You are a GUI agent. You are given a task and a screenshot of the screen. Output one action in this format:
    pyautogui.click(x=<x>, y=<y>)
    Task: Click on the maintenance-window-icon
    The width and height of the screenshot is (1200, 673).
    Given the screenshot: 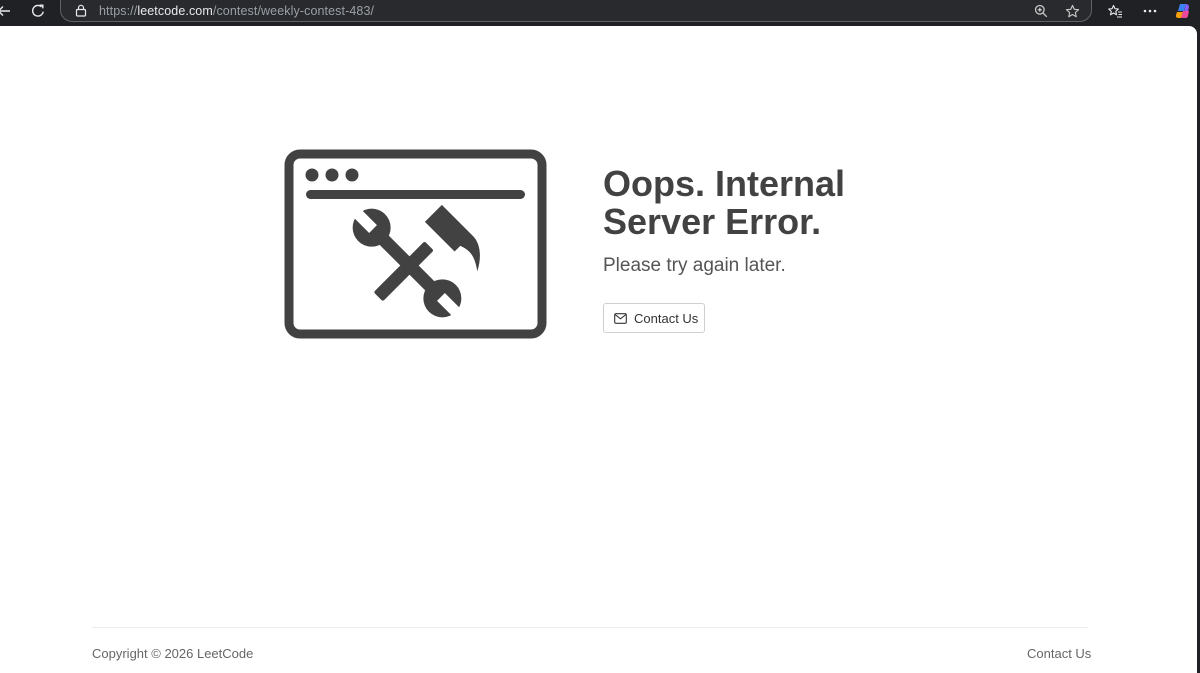 What is the action you would take?
    pyautogui.click(x=415, y=244)
    